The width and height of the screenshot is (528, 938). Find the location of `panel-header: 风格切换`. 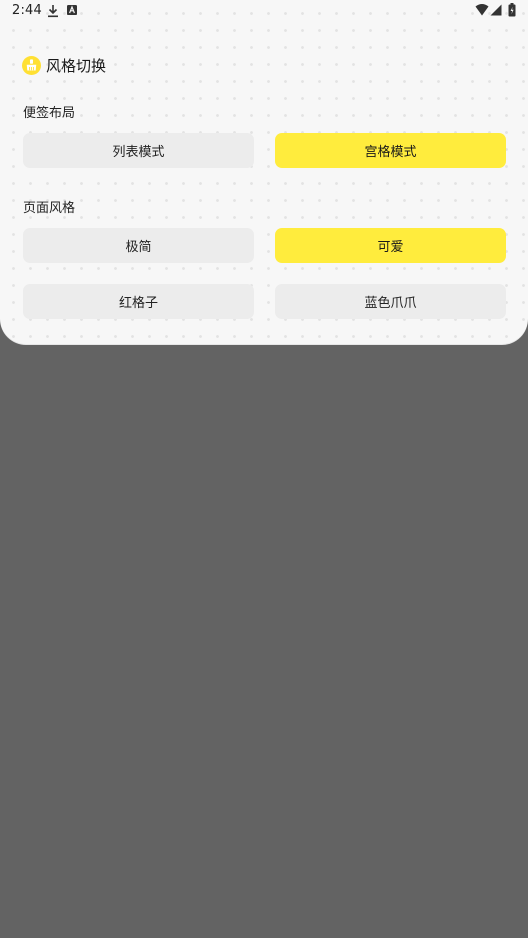

panel-header: 风格切换 is located at coordinates (64, 65).